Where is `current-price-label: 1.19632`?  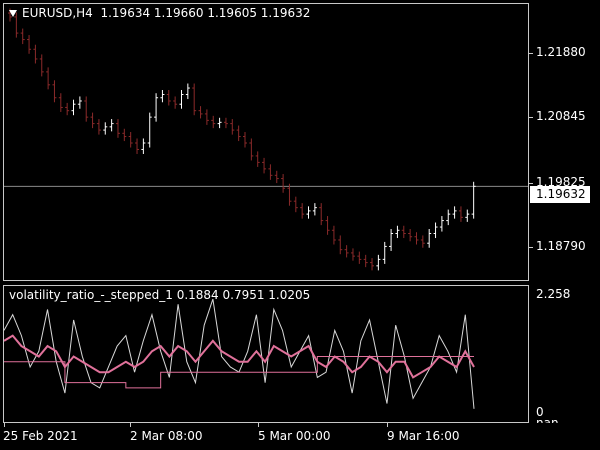
current-price-label: 1.19632 is located at coordinates (560, 194).